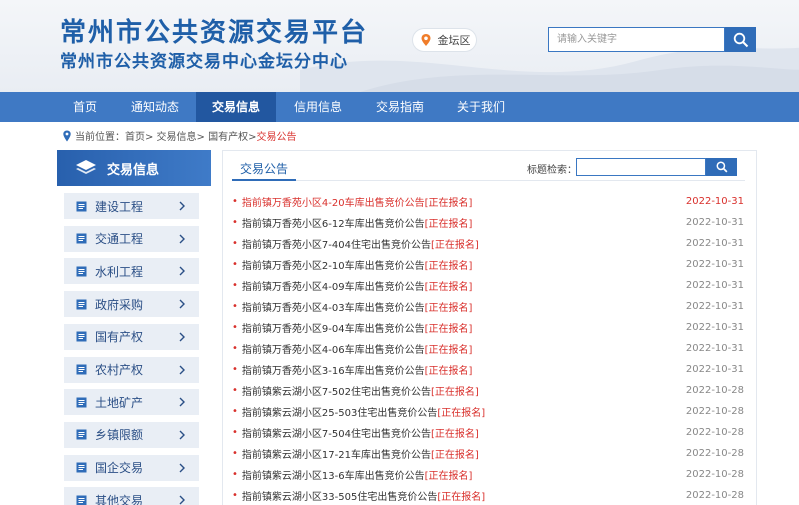 Image resolution: width=799 pixels, height=505 pixels. I want to click on list-item: • 指前镇万香苑小区4-03车库出售竞价公告 [正在报名] 2022-10-31, so click(488, 306).